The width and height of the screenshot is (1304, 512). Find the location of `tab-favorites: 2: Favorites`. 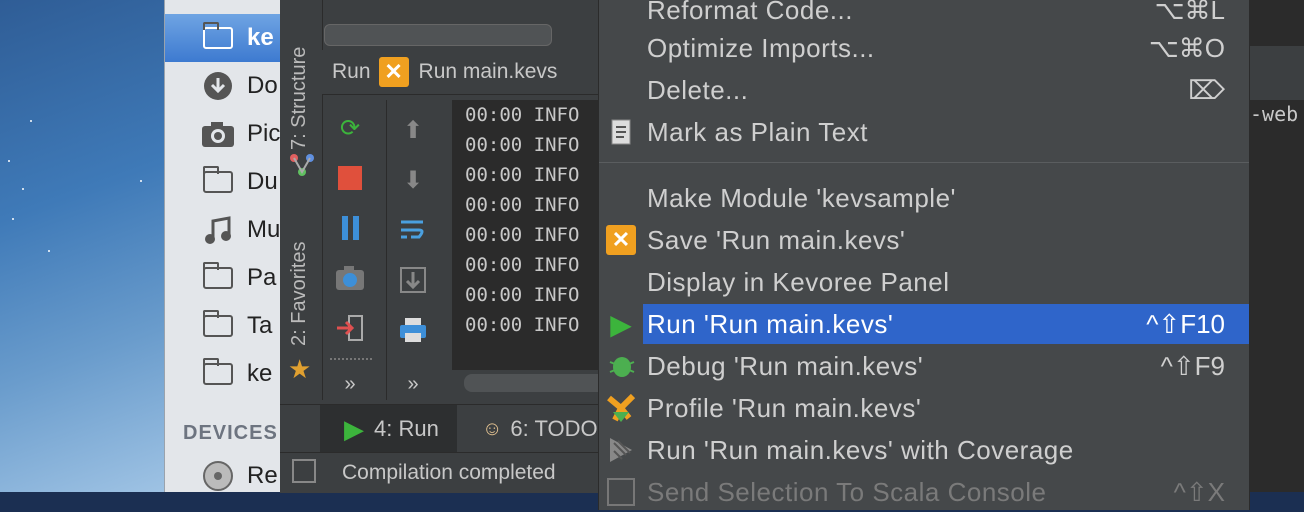

tab-favorites: 2: Favorites is located at coordinates (299, 294).